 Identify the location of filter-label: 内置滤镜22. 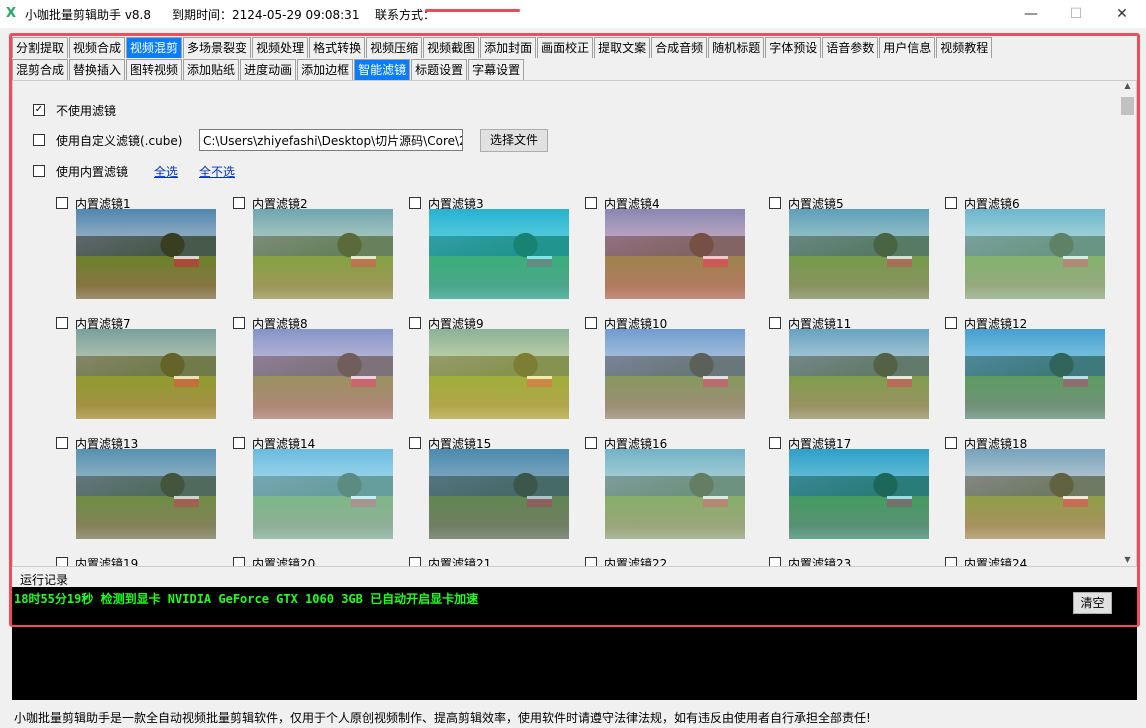
(636, 562).